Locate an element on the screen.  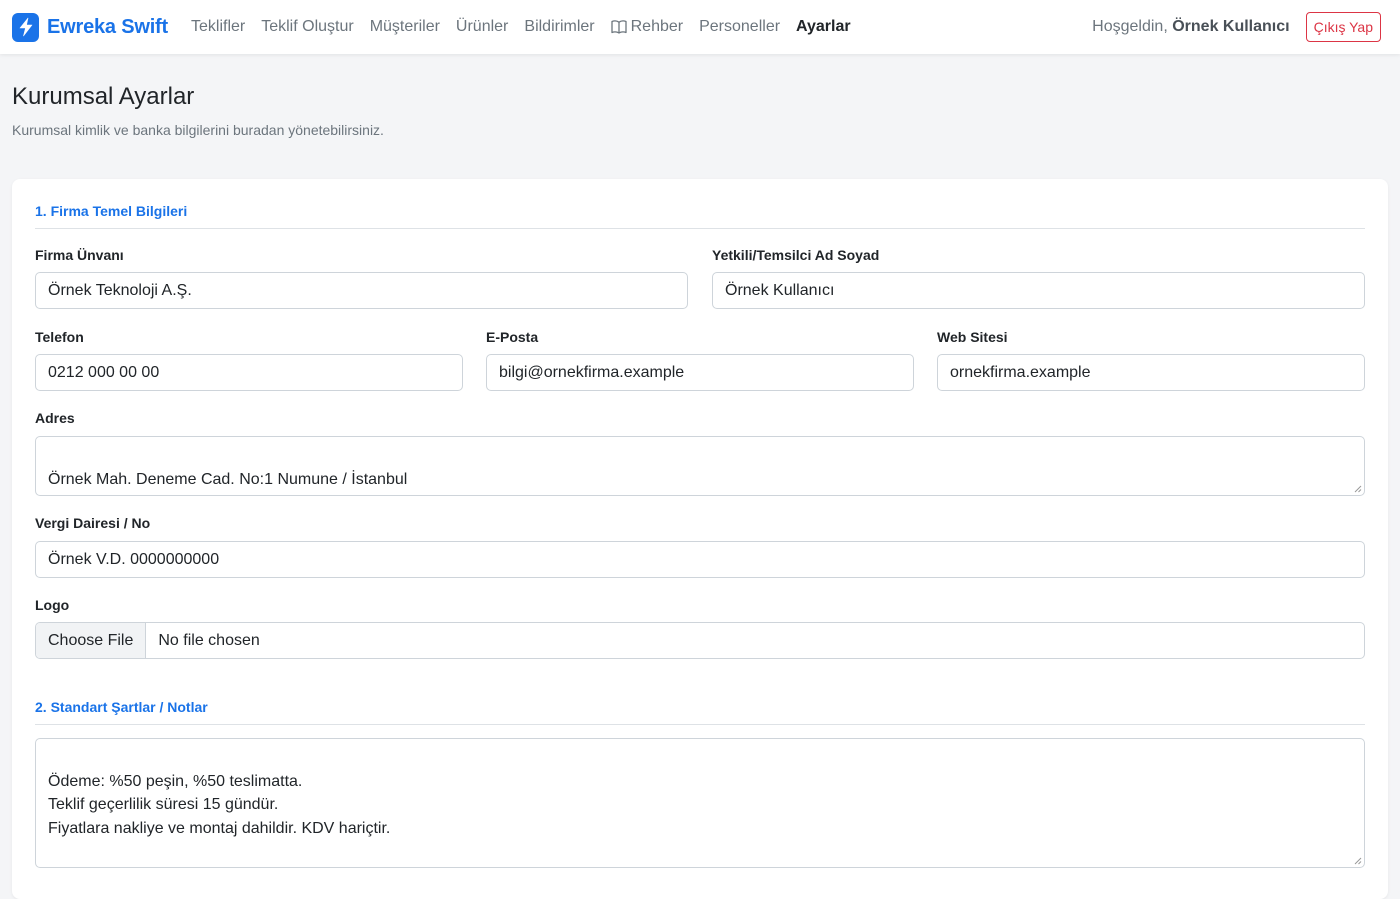
nav-item-bildirimler: Bildirimler is located at coordinates (559, 27).